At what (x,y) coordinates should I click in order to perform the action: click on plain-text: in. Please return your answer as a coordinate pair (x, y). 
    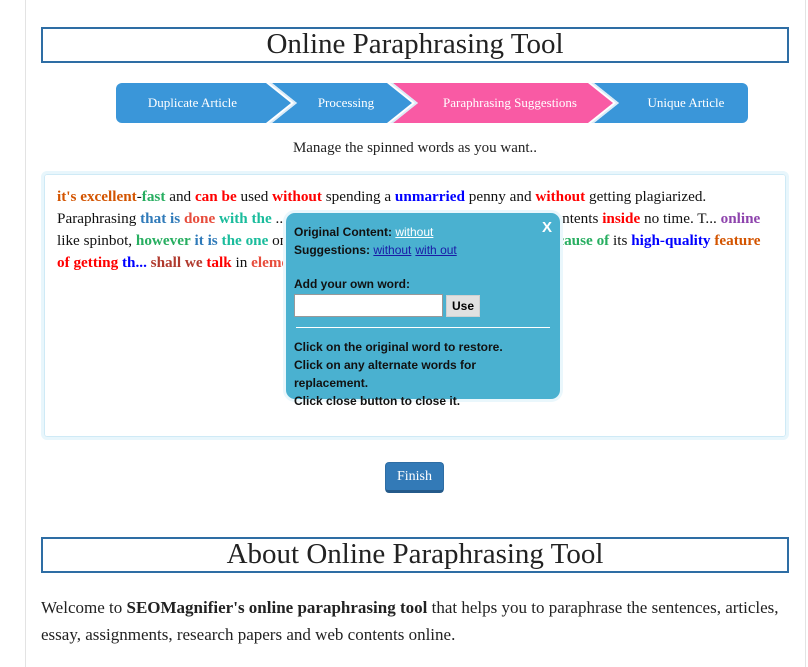
    Looking at the image, I should click on (241, 262).